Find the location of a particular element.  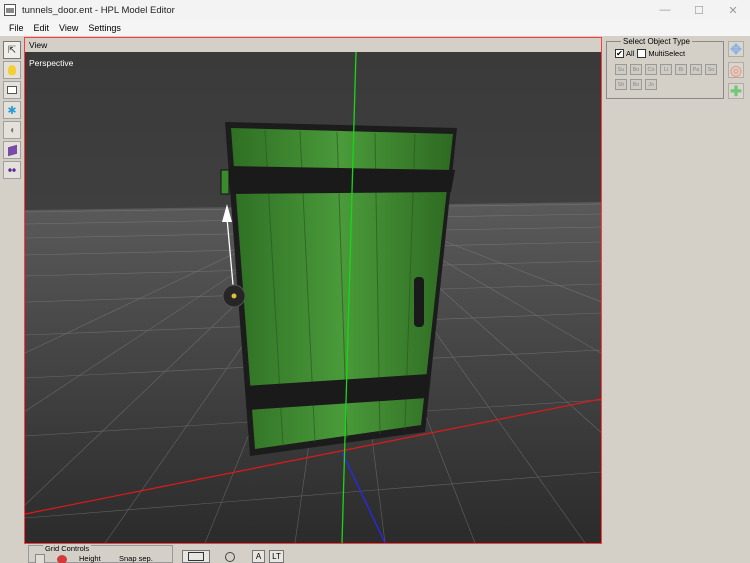

type-btn-sh: Sh is located at coordinates (621, 84).